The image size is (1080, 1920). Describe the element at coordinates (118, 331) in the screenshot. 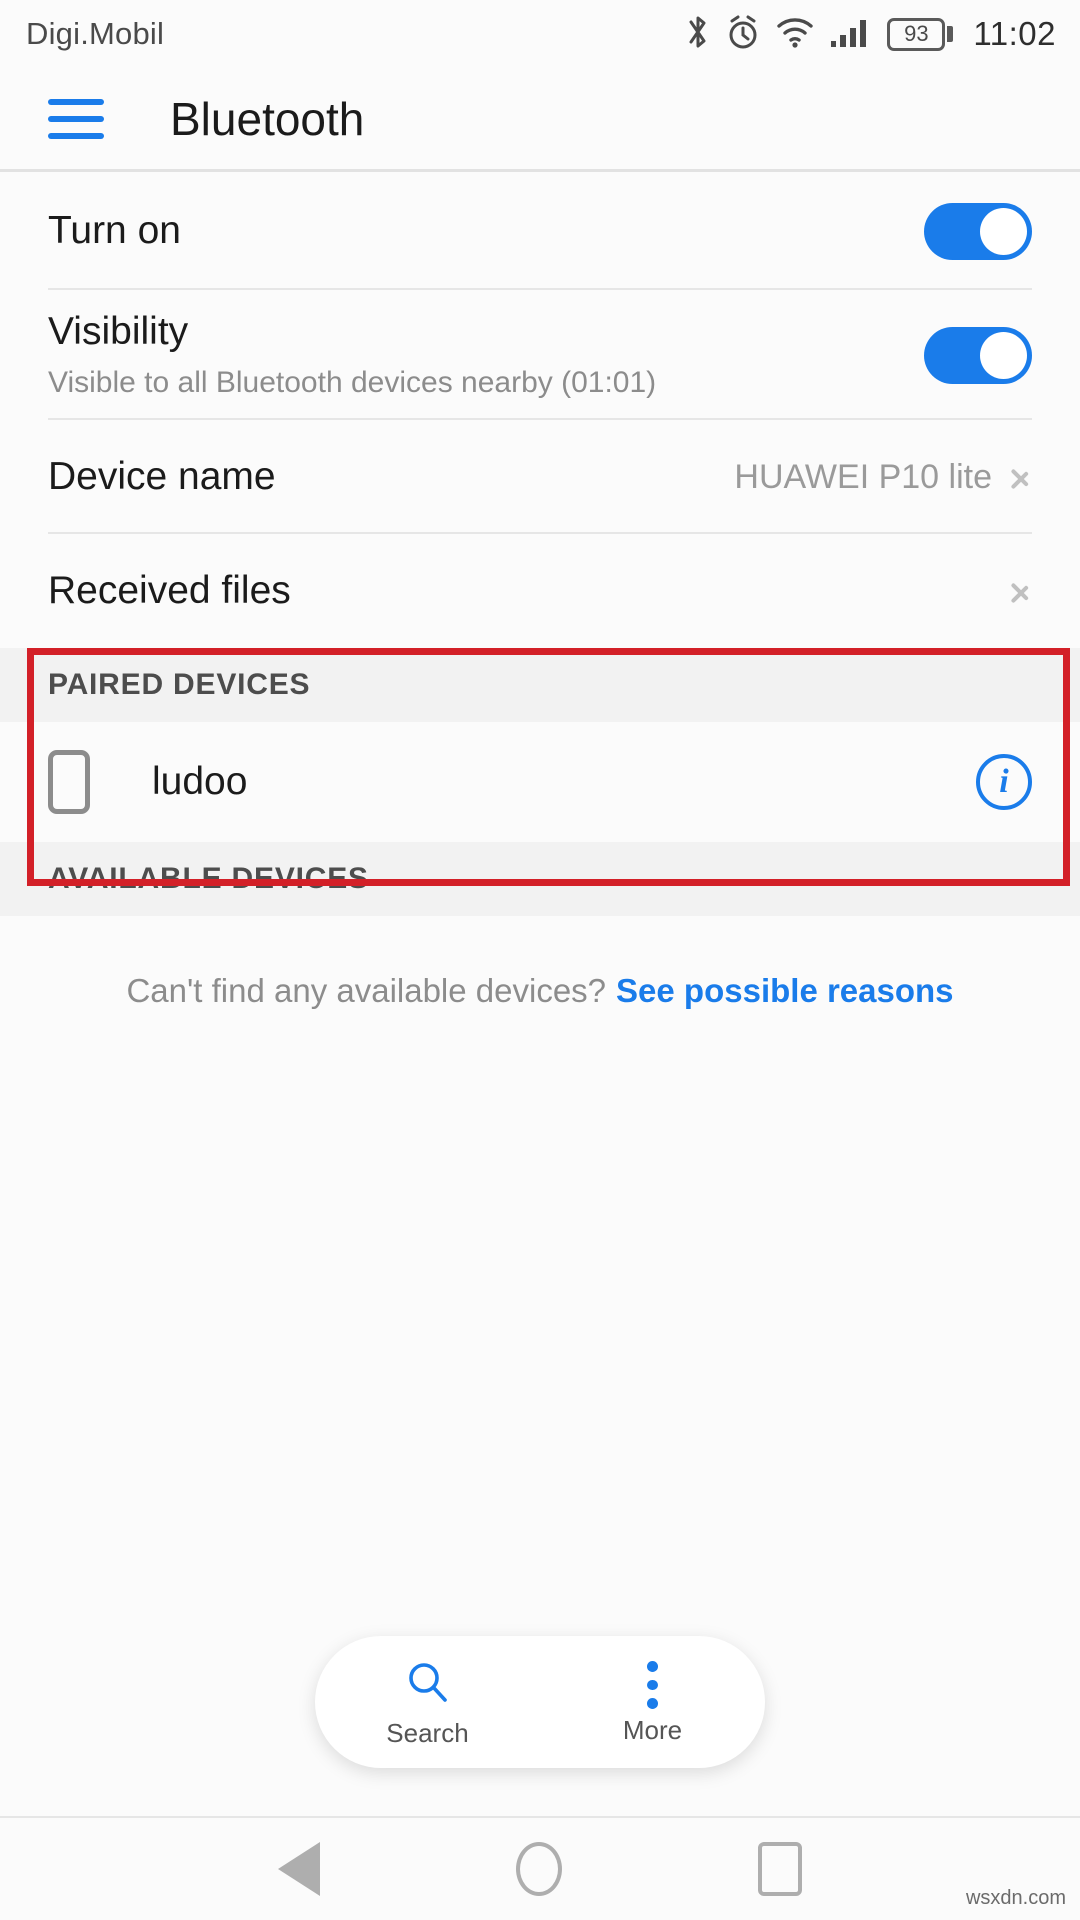

I see `visibility-label: Visibility` at that location.